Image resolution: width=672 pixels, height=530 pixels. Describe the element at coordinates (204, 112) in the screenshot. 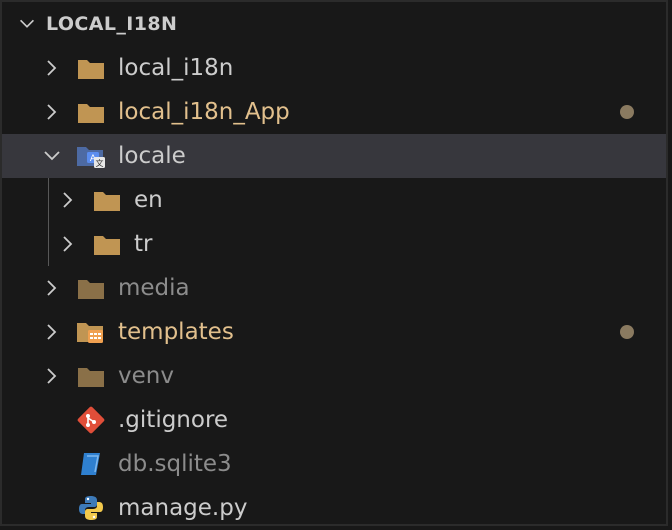

I see `tree-item-label: local_i18n_App` at that location.